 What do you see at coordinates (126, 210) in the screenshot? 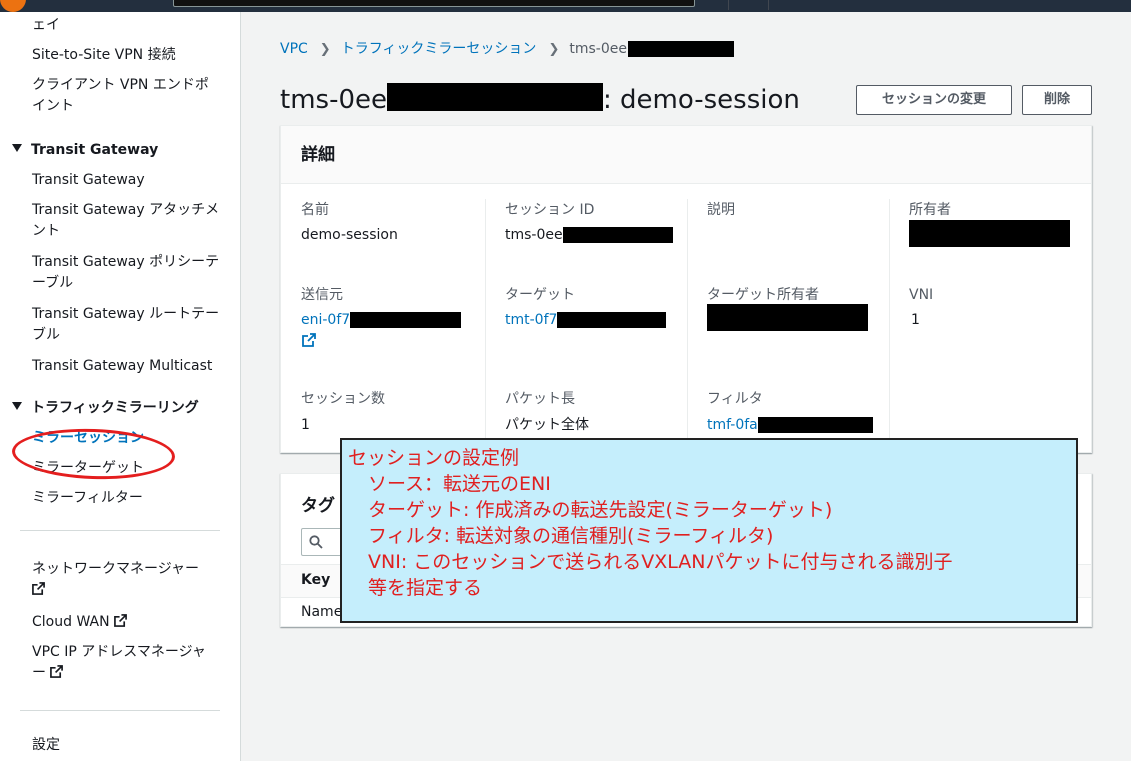
I see `sidebar-item-label: Transit Gateway アタッチメ` at bounding box center [126, 210].